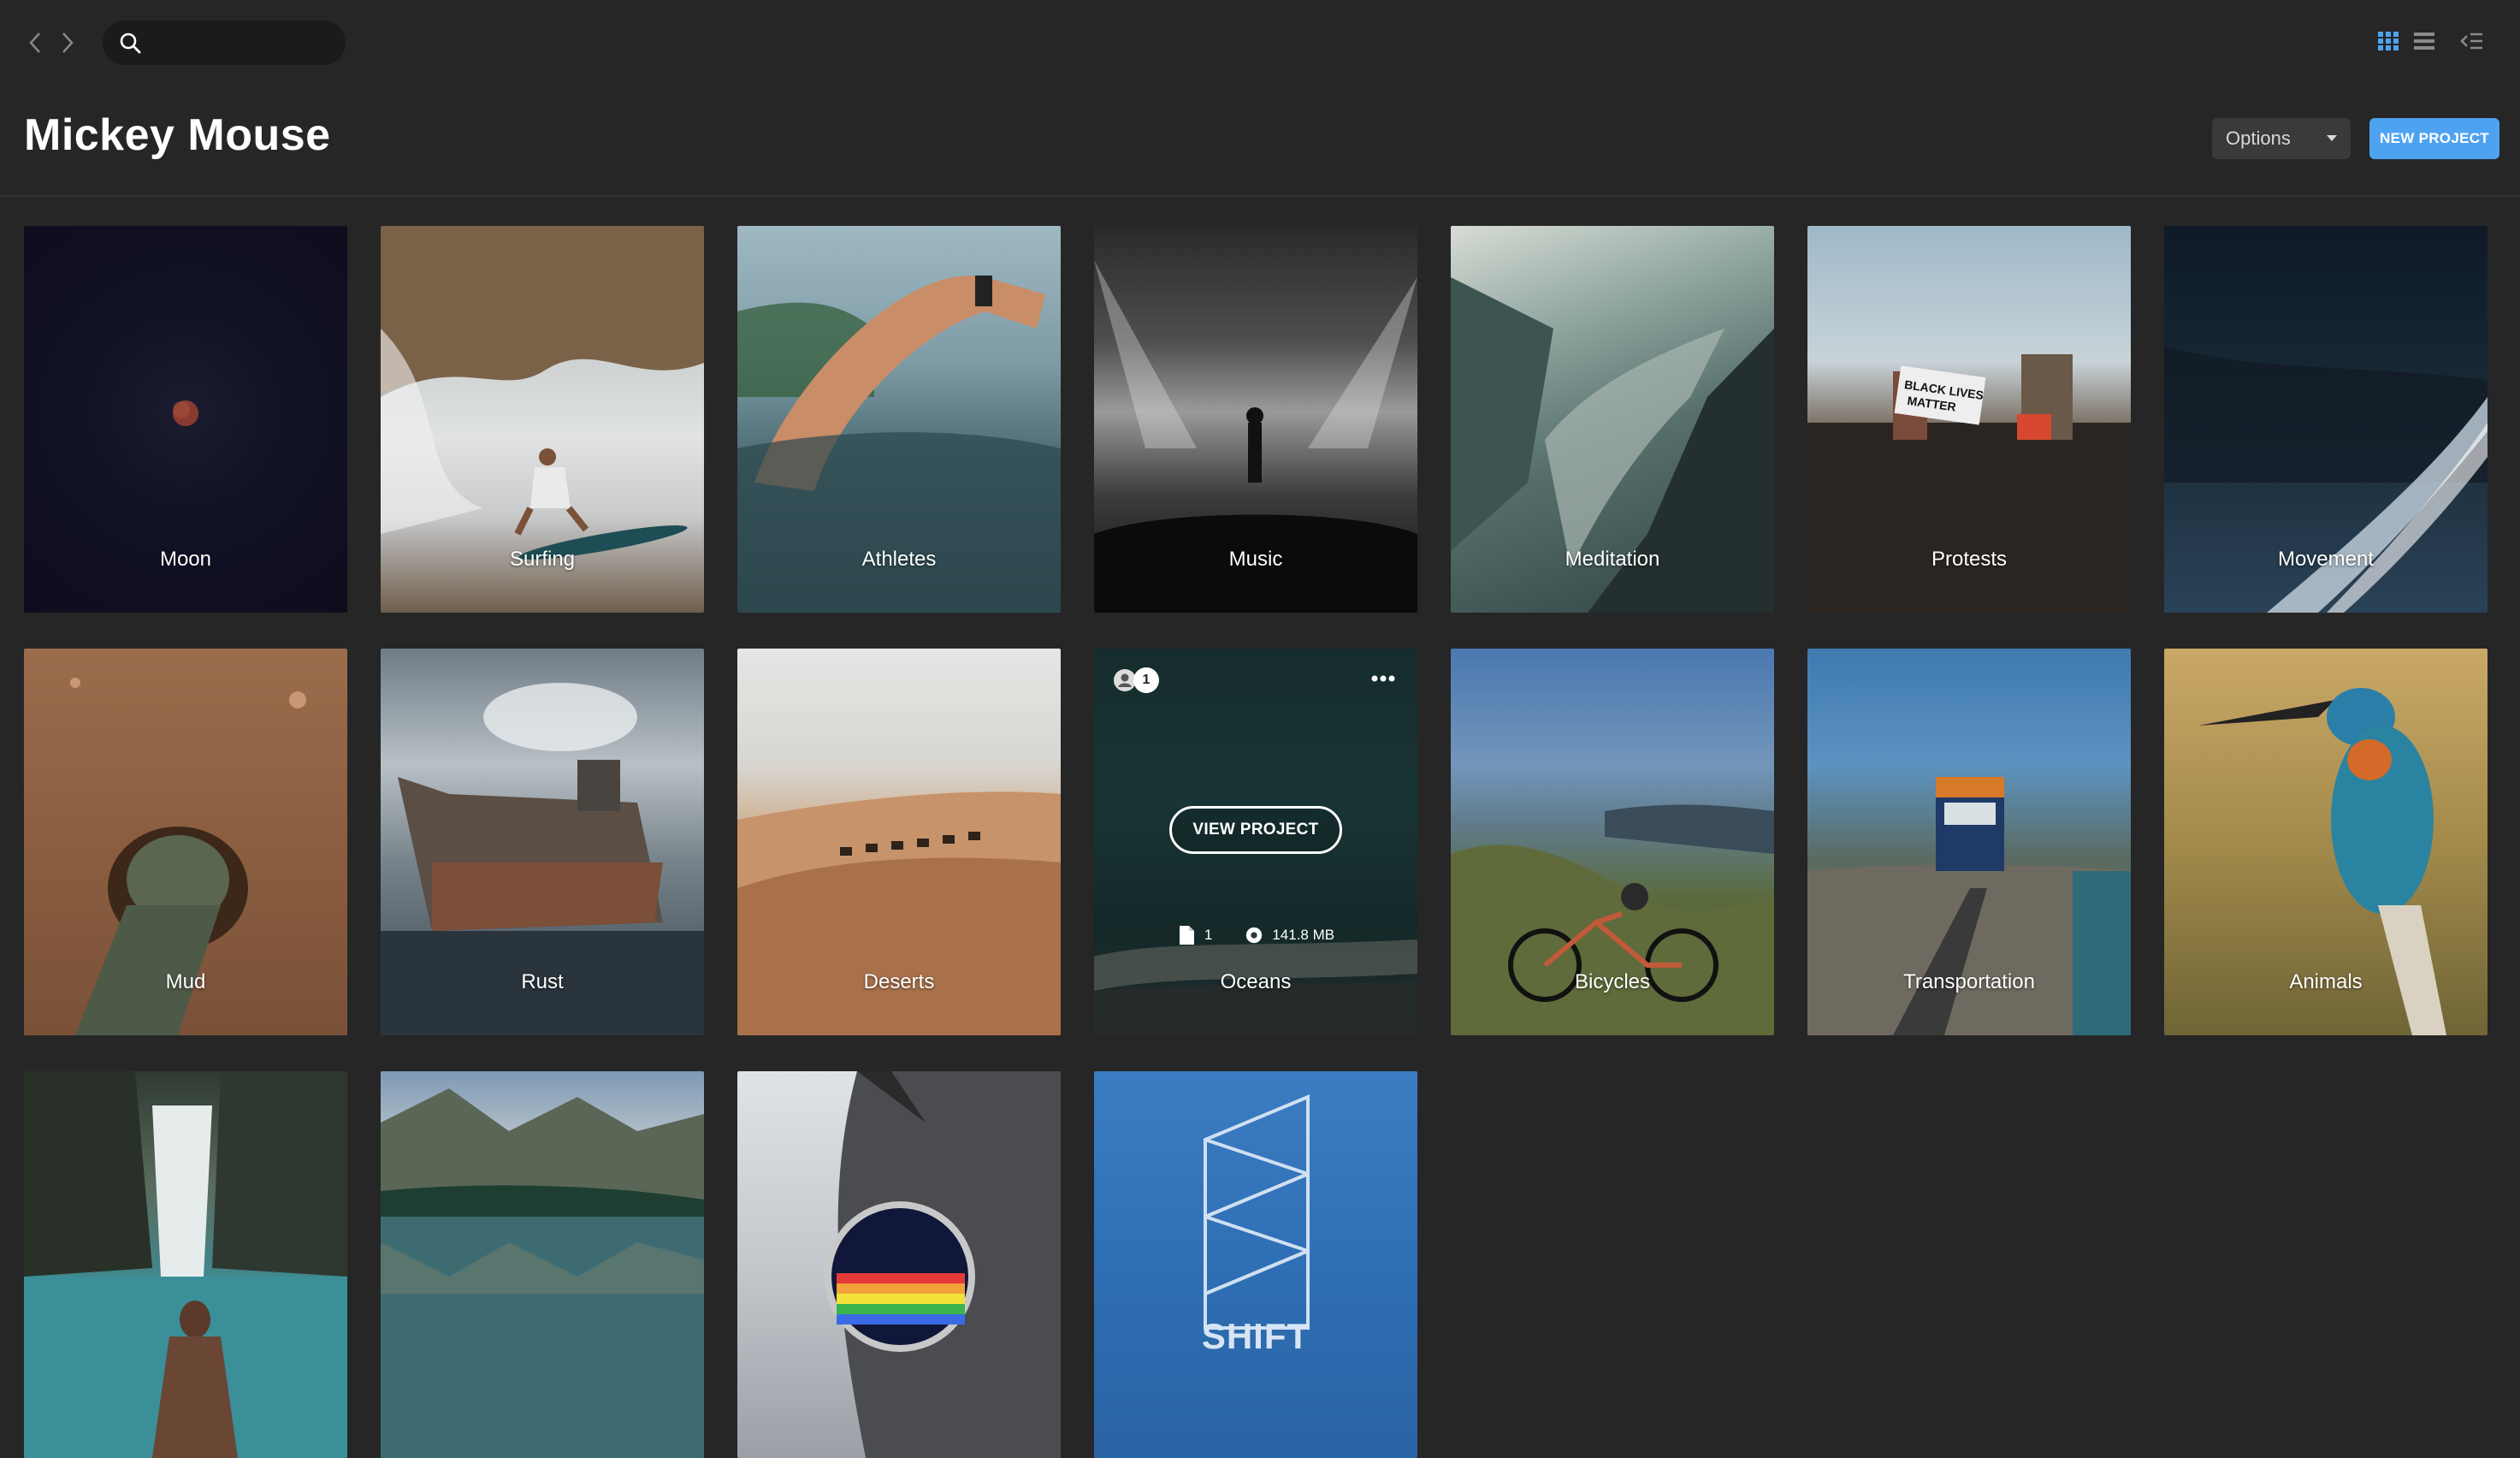 This screenshot has height=1458, width=2520. I want to click on more-icon, so click(1383, 678).